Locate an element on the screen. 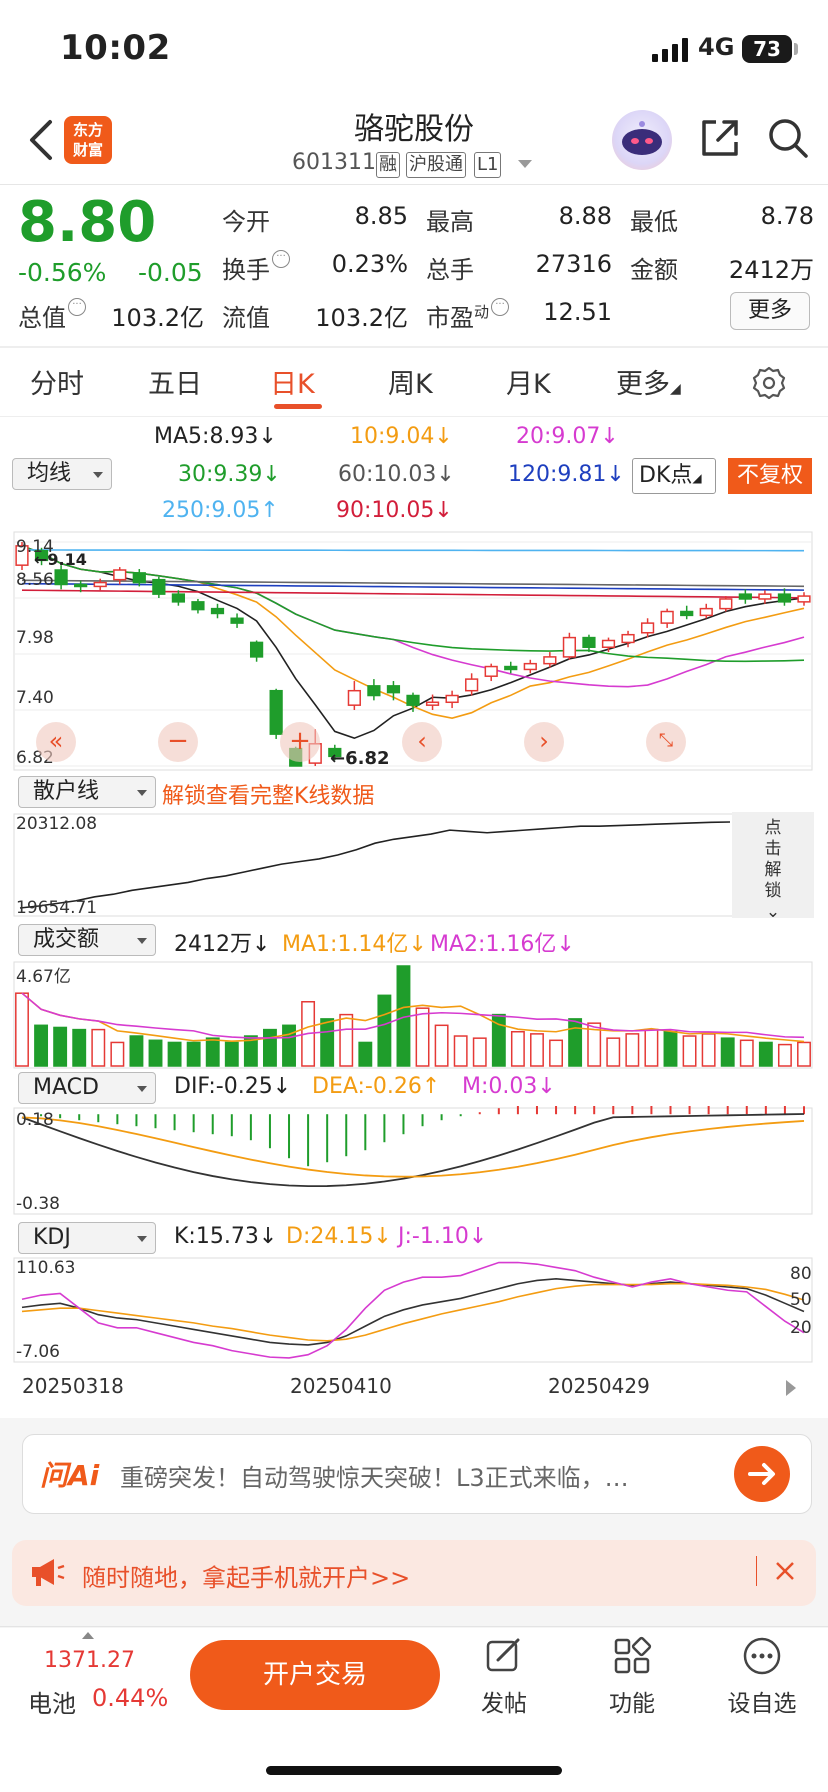 The height and width of the screenshot is (1792, 828). value-total-cap: 103.2亿 is located at coordinates (157, 318).